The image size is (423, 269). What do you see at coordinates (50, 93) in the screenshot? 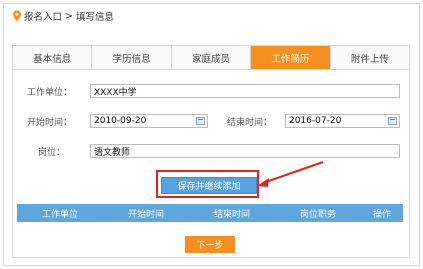
I see `employer-label: 工作单位：` at bounding box center [50, 93].